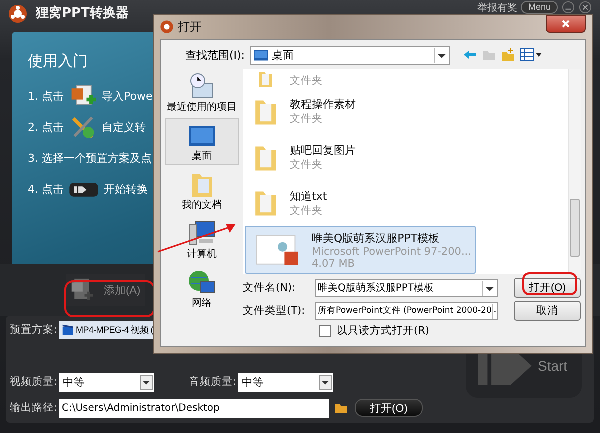 The width and height of the screenshot is (600, 433). I want to click on add-button: 添加(A), so click(105, 290).